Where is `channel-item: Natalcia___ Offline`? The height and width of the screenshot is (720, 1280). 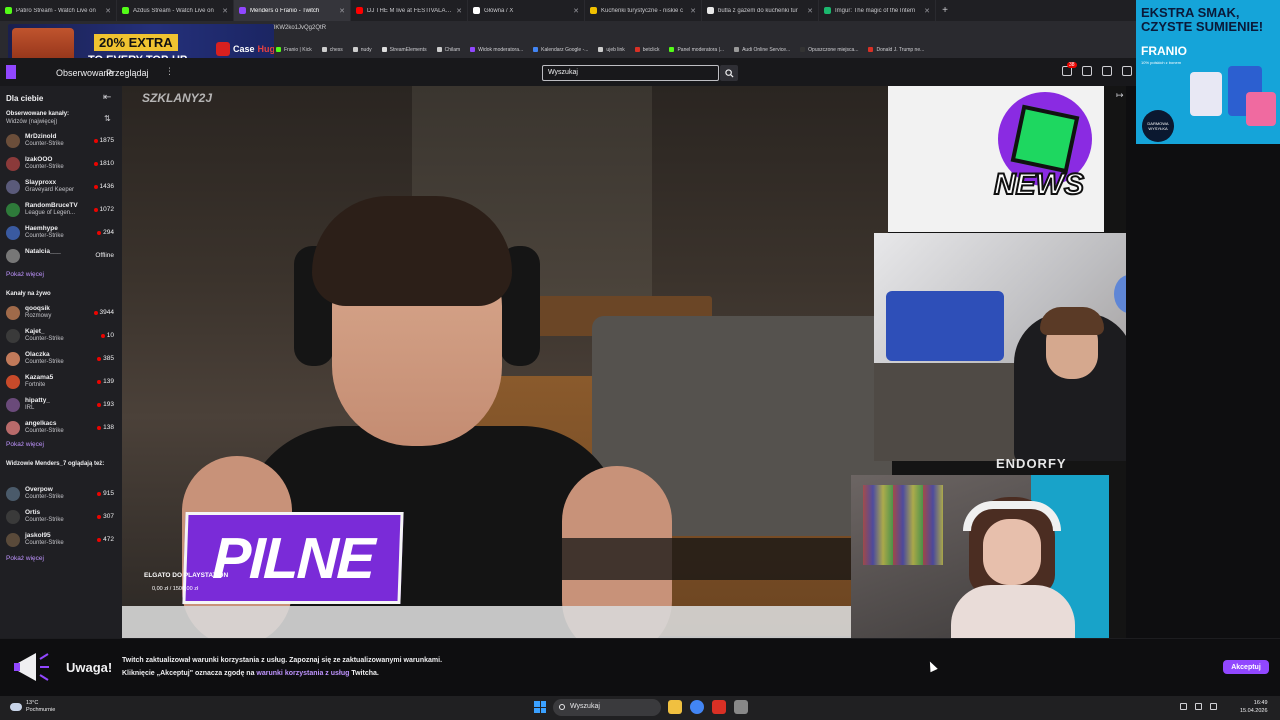 channel-item: Natalcia___ Offline is located at coordinates (61, 256).